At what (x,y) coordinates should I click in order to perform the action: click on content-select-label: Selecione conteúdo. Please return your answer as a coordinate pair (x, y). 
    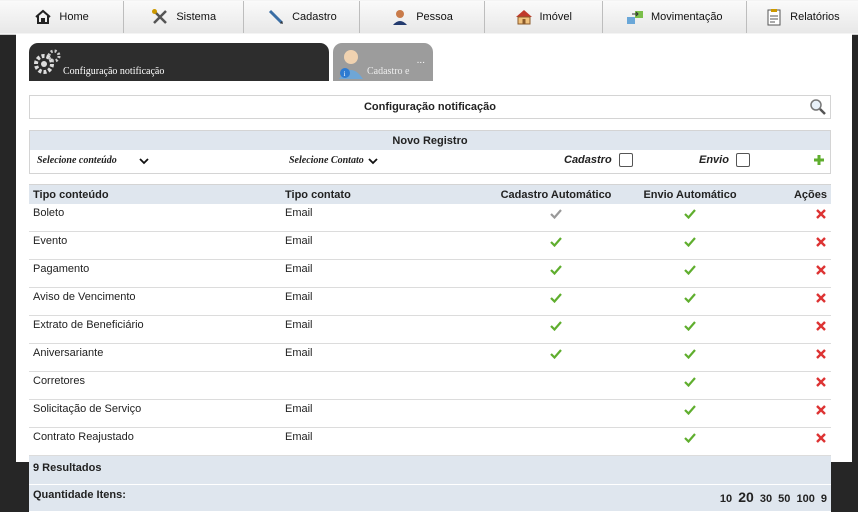
    Looking at the image, I should click on (77, 160).